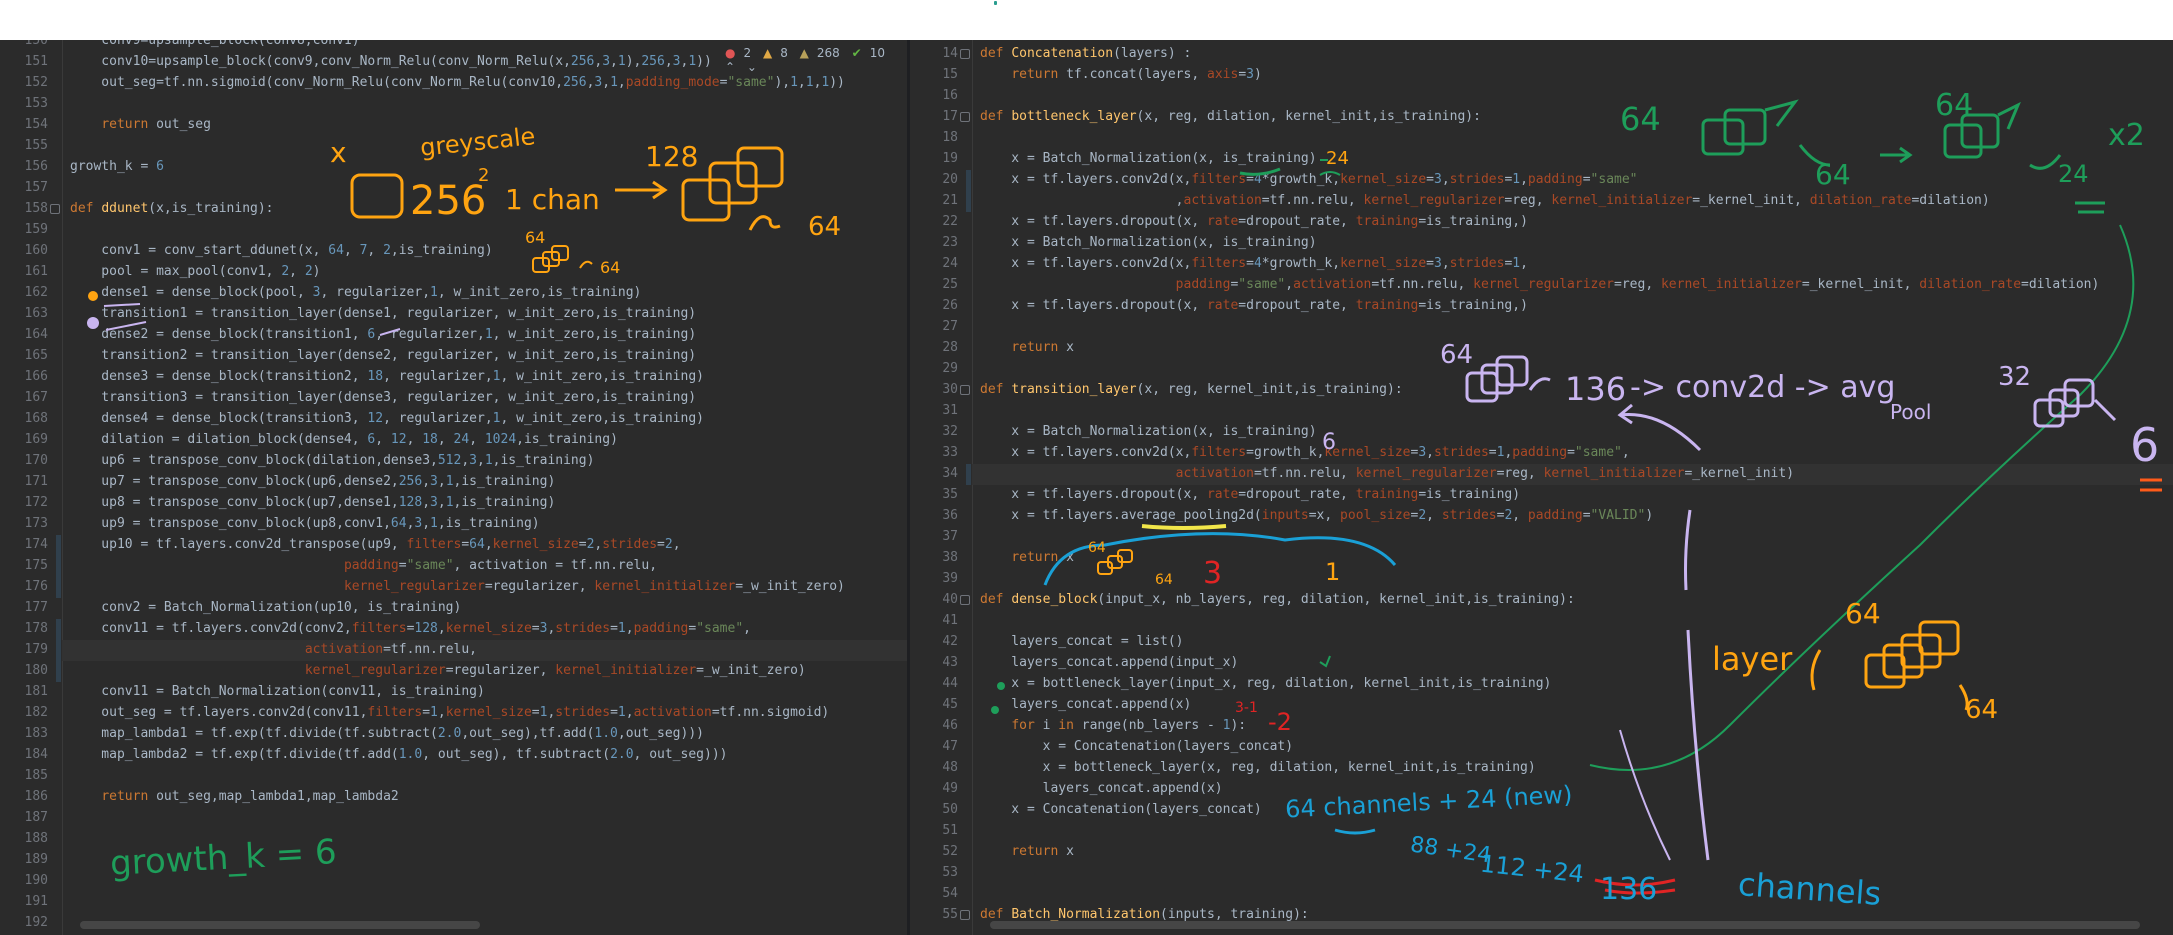 Image resolution: width=2173 pixels, height=935 pixels. Describe the element at coordinates (1763, 387) in the screenshot. I see `note-conv2d: -> conv2d -> avg` at that location.